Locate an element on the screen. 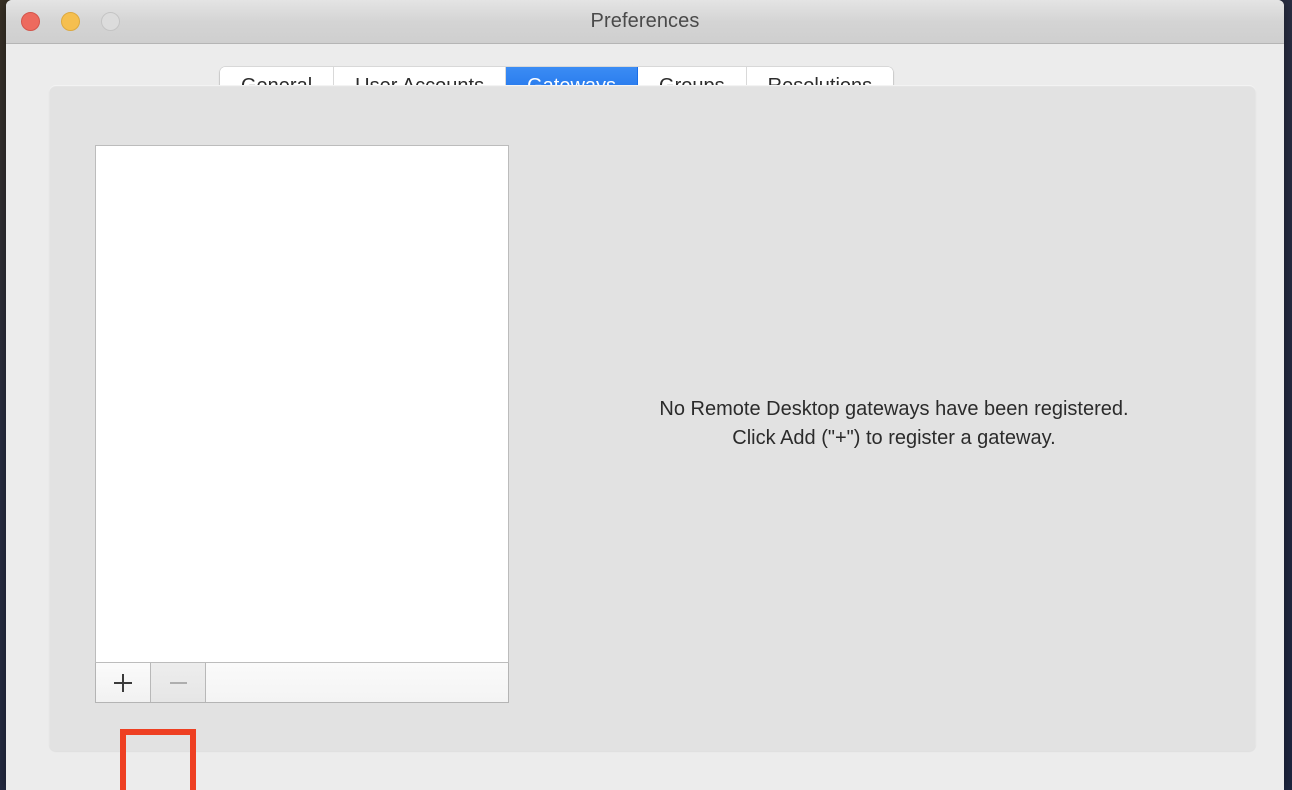  empty-state-line-2: Click Add ("+") to register a gateway. is located at coordinates (894, 438).